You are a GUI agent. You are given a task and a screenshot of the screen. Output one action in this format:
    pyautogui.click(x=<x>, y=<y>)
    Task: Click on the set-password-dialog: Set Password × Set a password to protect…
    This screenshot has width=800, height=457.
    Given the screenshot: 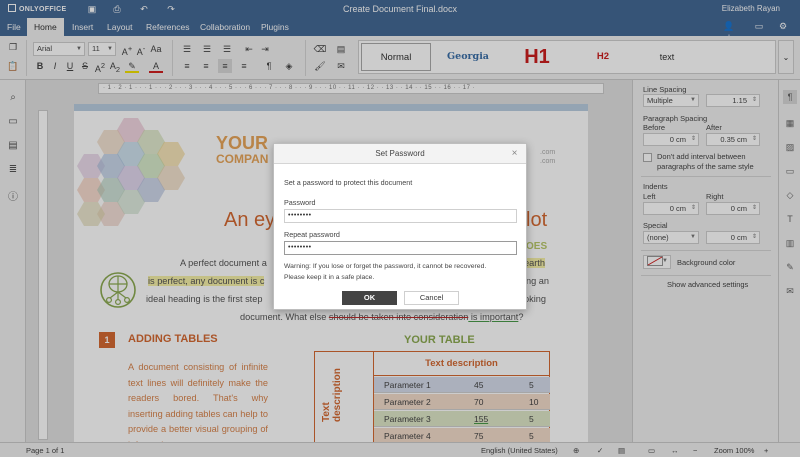 What is the action you would take?
    pyautogui.click(x=400, y=226)
    